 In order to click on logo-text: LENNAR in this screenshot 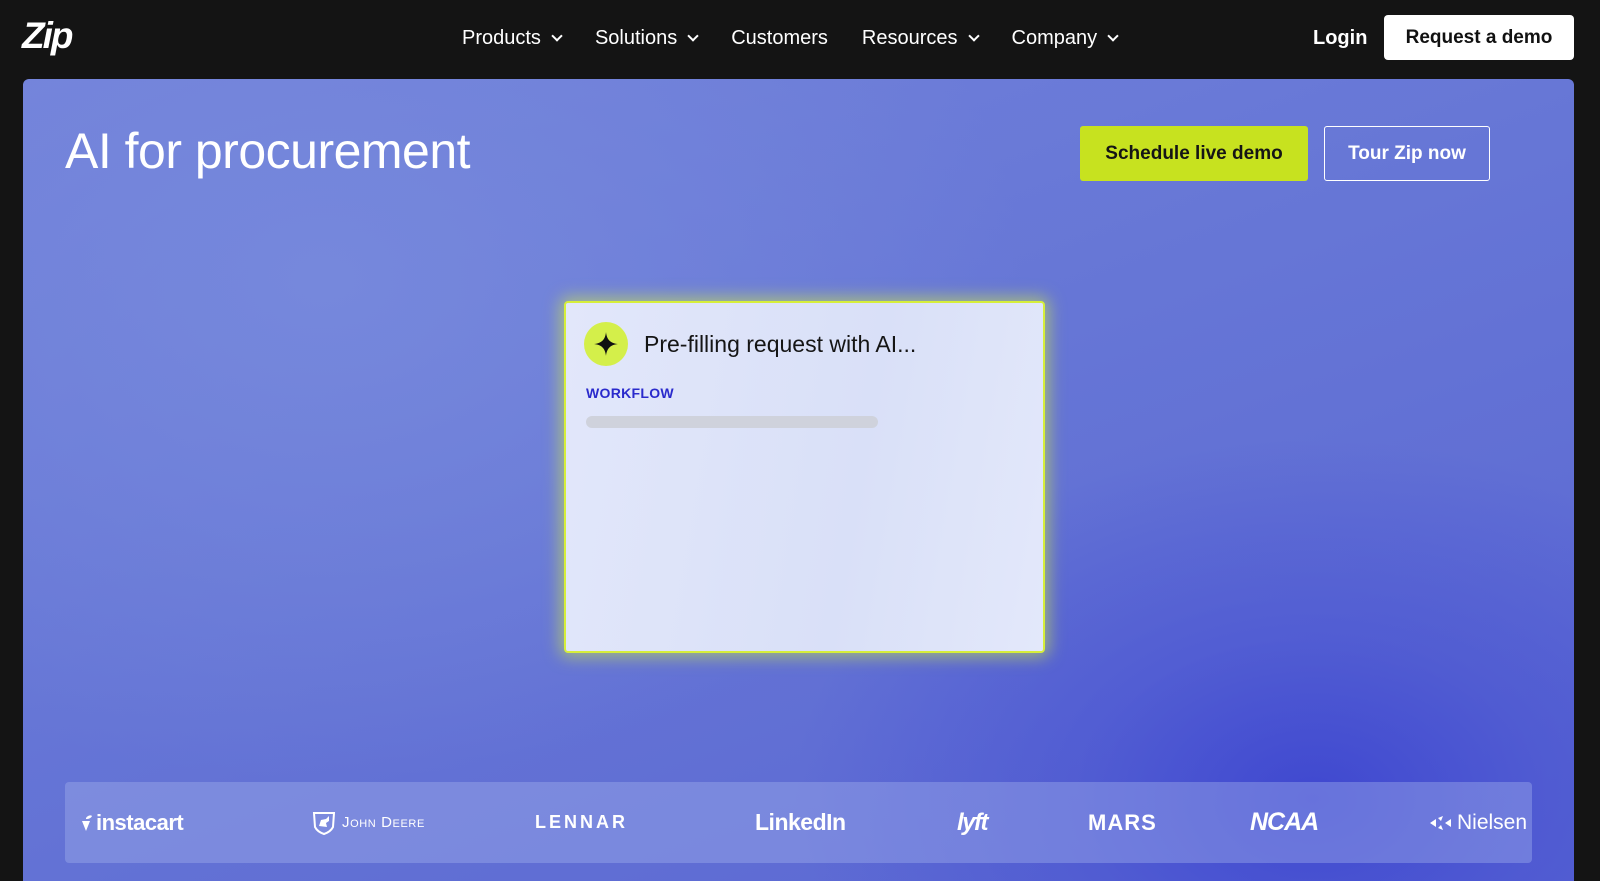, I will do `click(581, 822)`.